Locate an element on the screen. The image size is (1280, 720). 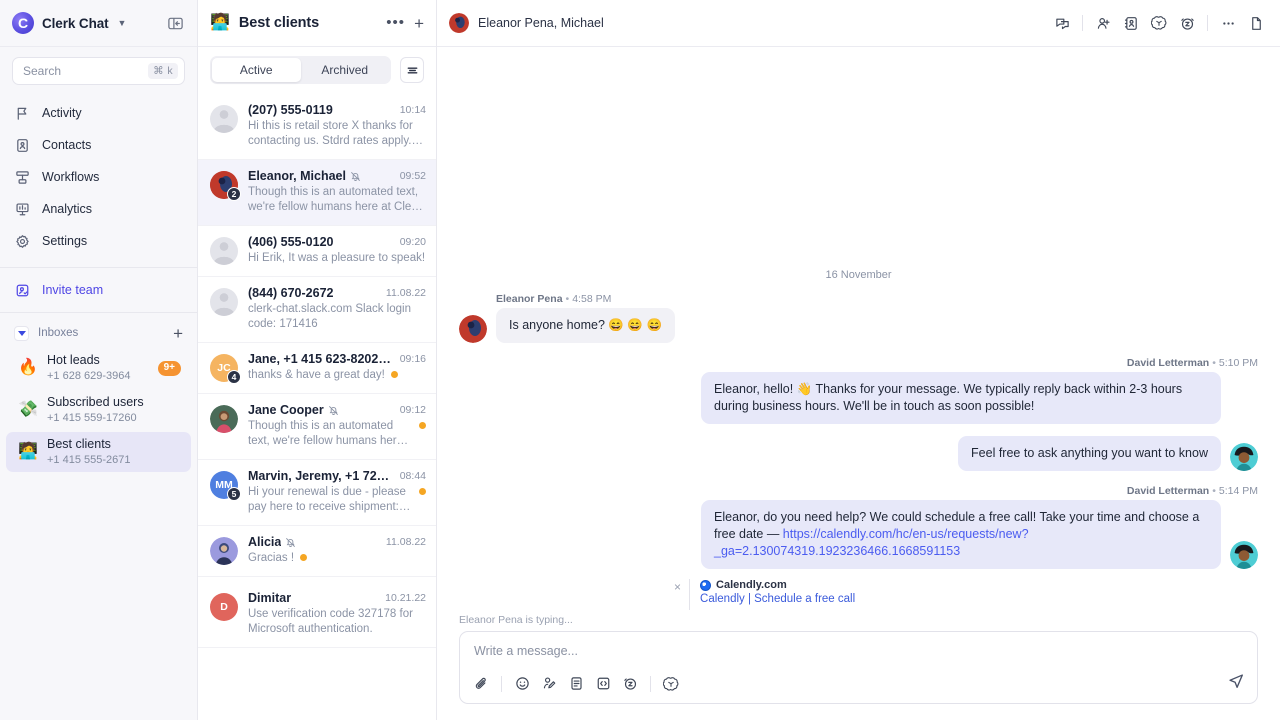
inbox-name: Best clients is located at coordinates (79, 444).